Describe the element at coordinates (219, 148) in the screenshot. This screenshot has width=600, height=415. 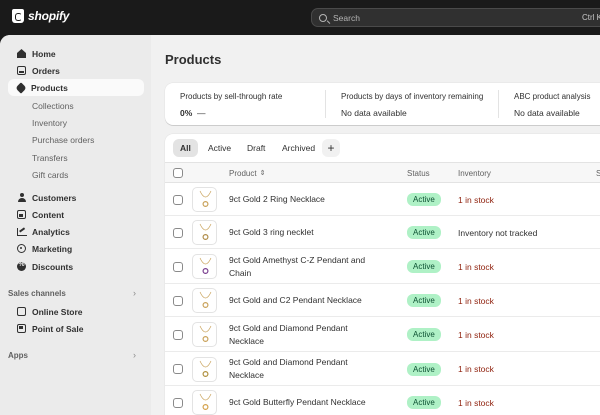
I see `tab-active: Active` at that location.